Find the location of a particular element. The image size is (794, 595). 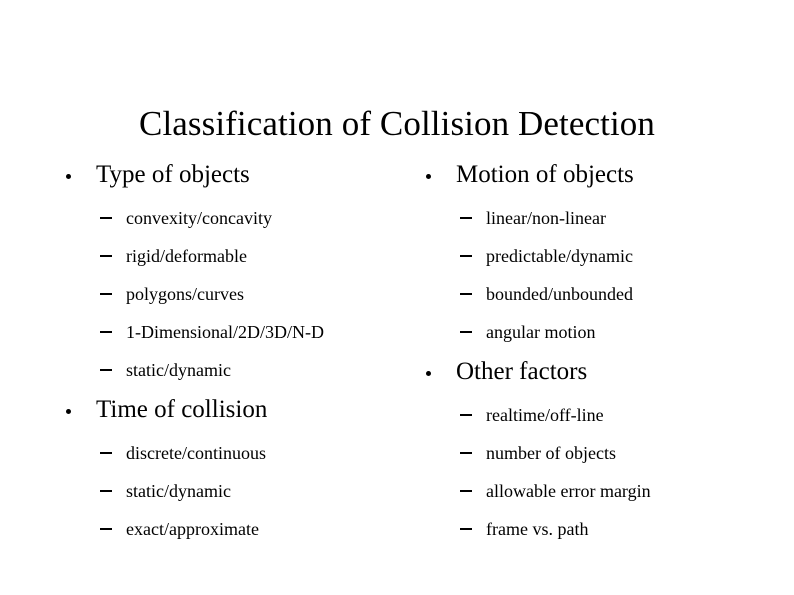

sub-bullet-linear-nonlinear: linear/non-linear is located at coordinates (604, 218).